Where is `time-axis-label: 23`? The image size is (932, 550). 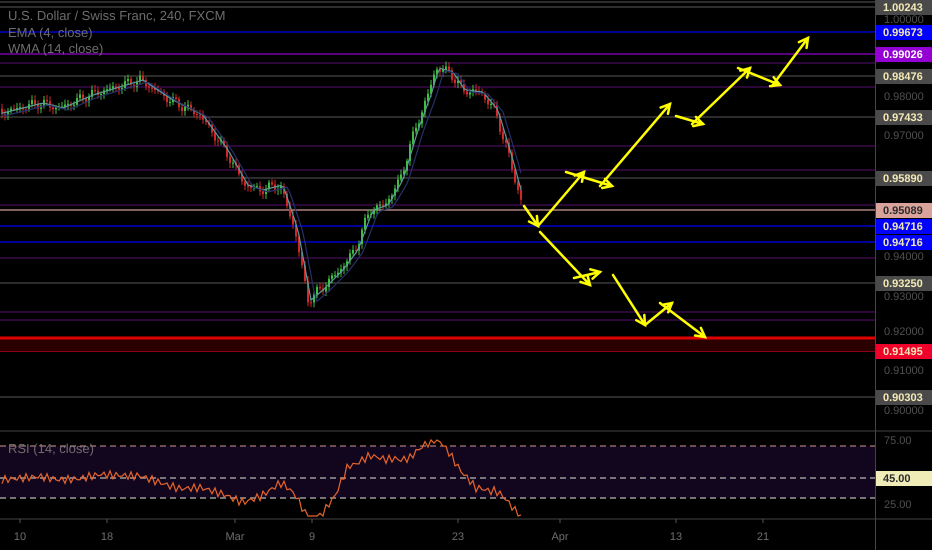
time-axis-label: 23 is located at coordinates (458, 537).